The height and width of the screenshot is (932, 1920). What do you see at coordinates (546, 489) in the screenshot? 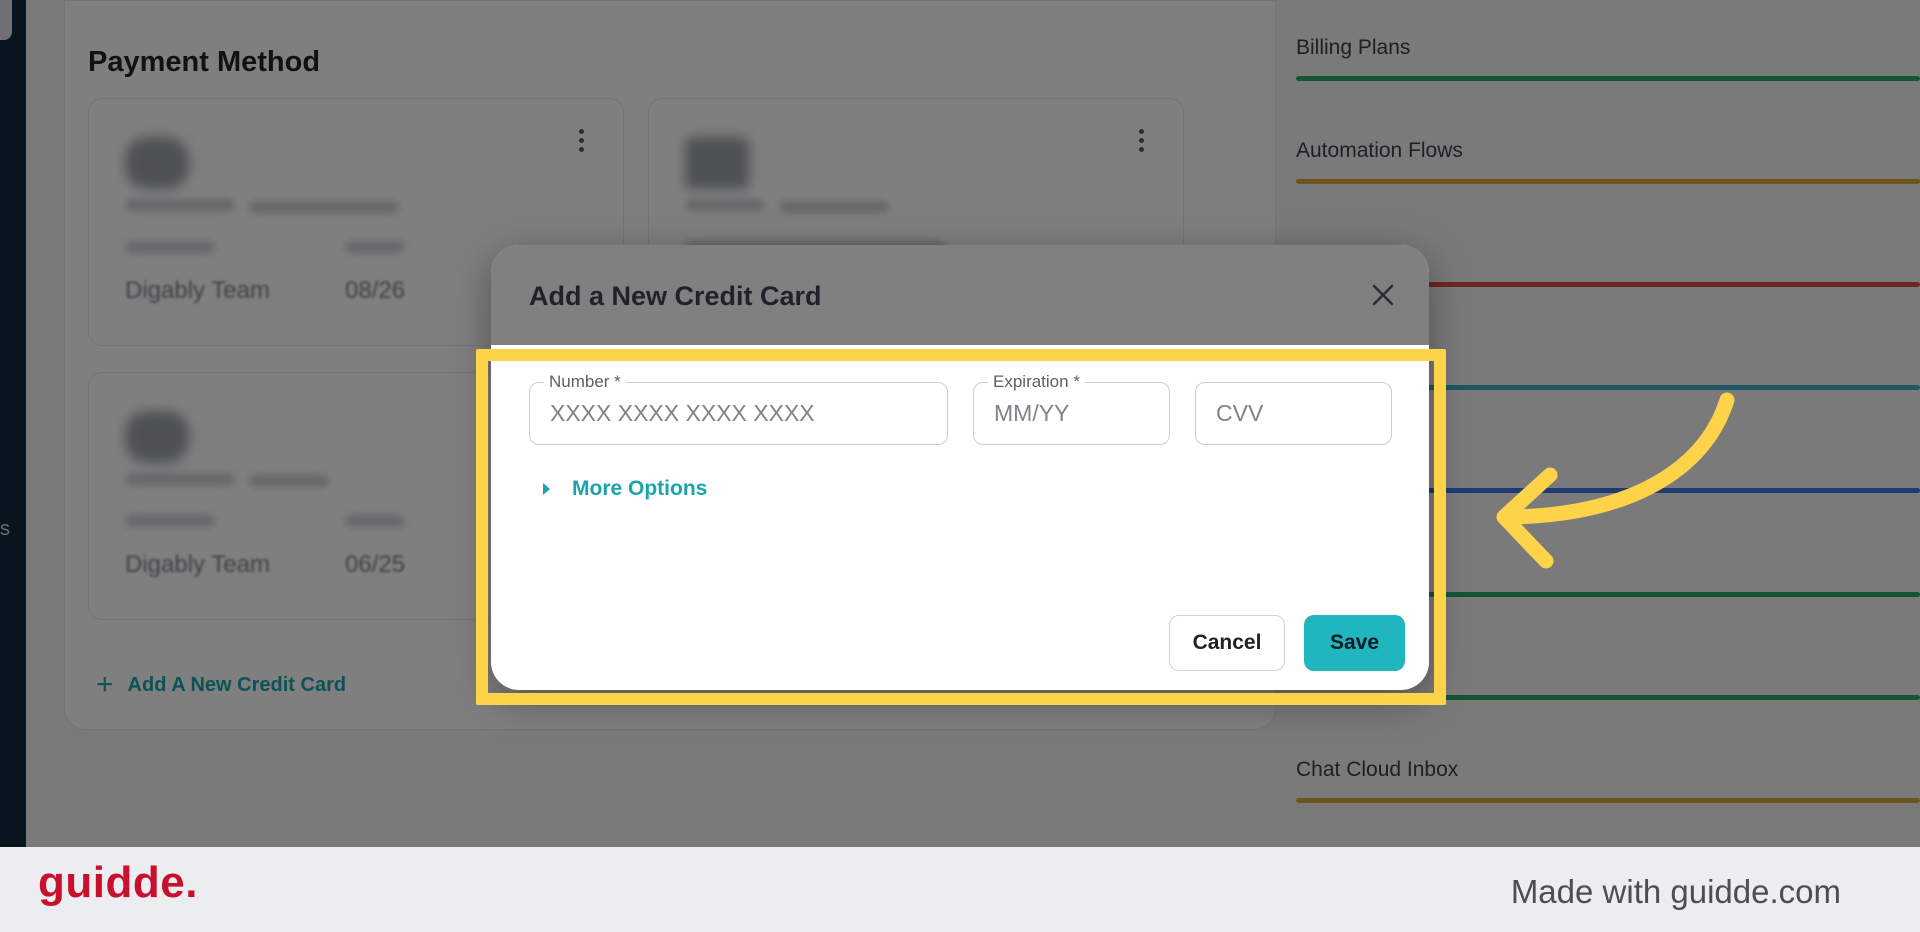
I see `caret-right-icon` at bounding box center [546, 489].